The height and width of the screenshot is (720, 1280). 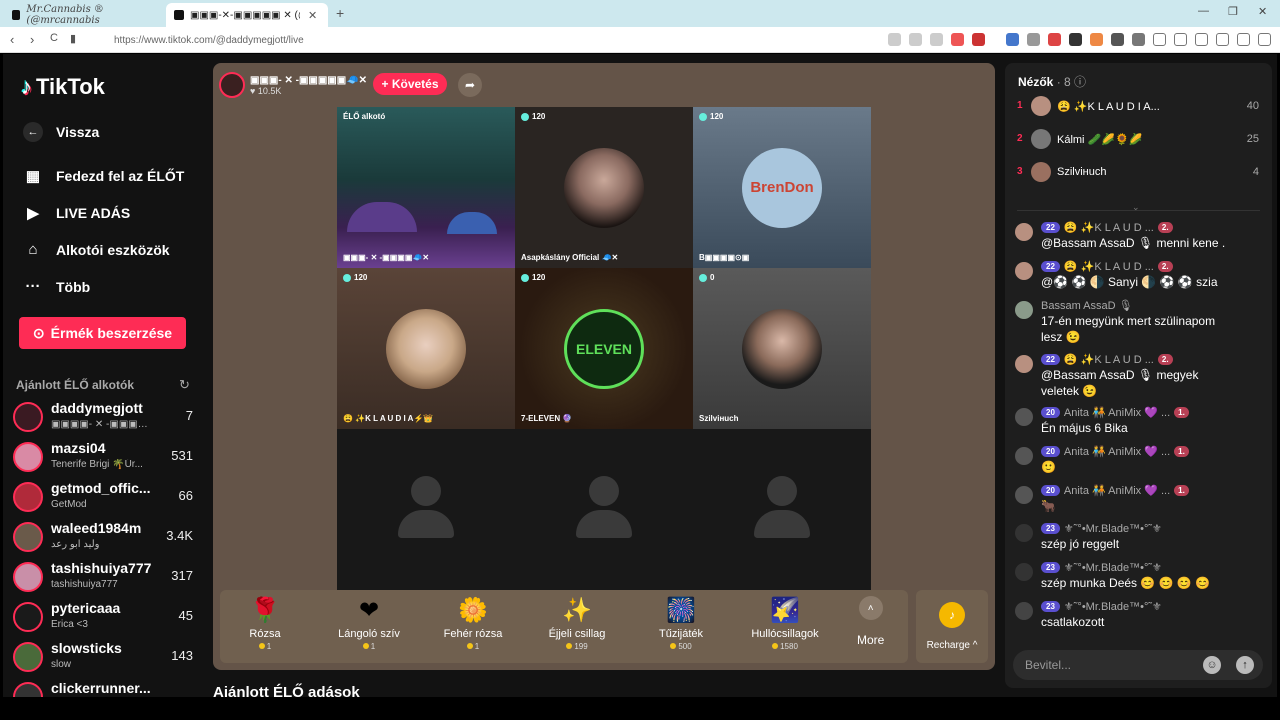 I want to click on music-icon, so click(x=1159, y=39).